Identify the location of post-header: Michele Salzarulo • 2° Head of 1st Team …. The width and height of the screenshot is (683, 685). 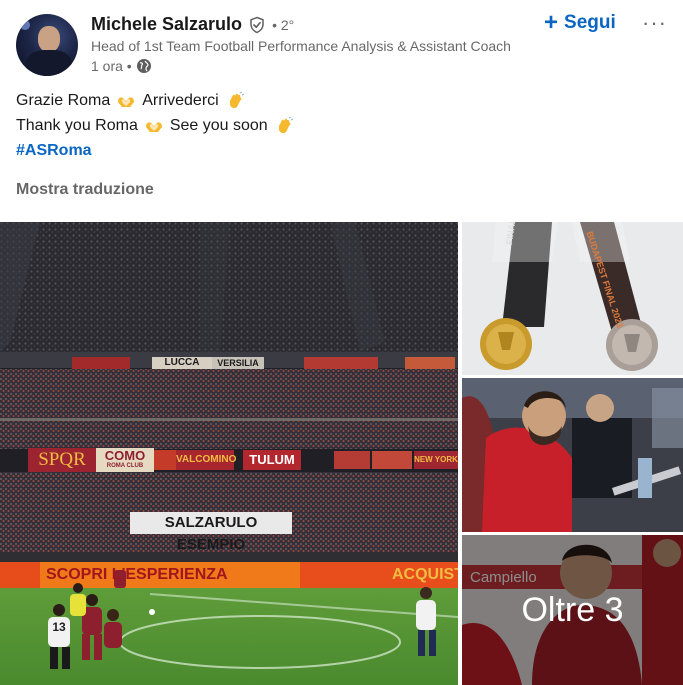
(341, 40).